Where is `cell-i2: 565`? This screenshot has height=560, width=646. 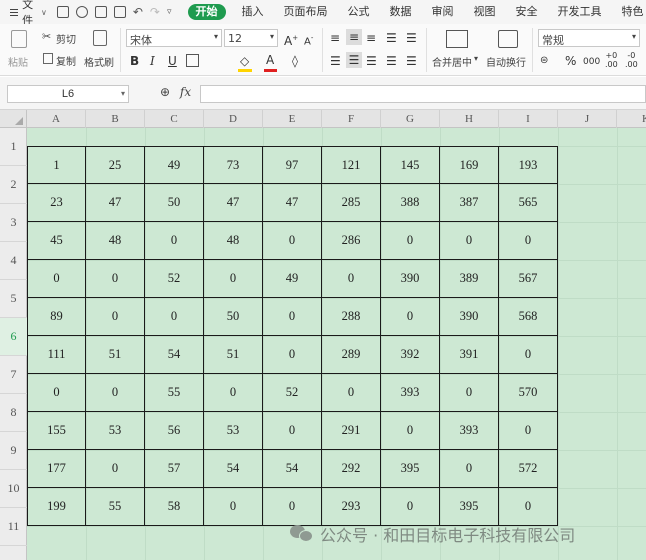
cell-i2: 565 is located at coordinates (528, 203).